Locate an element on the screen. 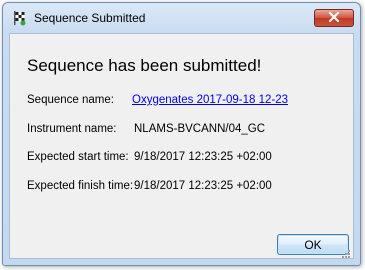 Image resolution: width=365 pixels, height=270 pixels. title-bar: Sequence Submitted is located at coordinates (181, 18).